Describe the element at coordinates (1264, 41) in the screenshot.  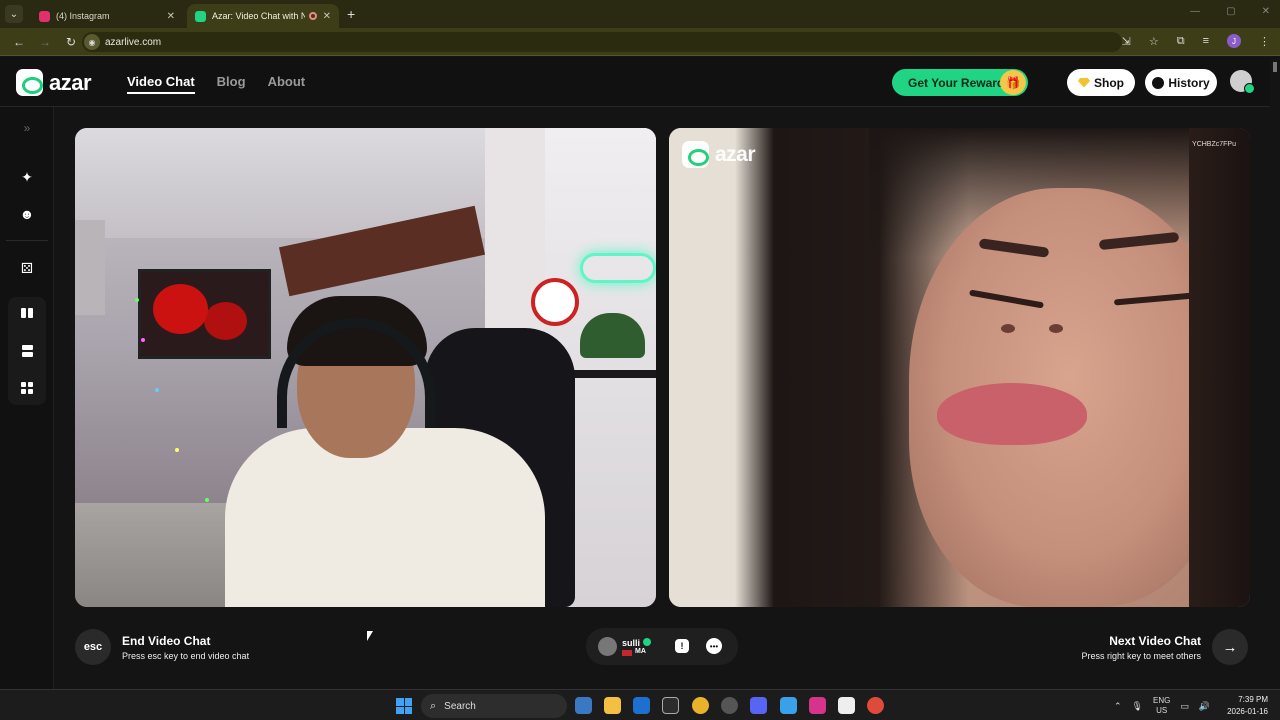
I see `browser-menu-icon: ⋮` at that location.